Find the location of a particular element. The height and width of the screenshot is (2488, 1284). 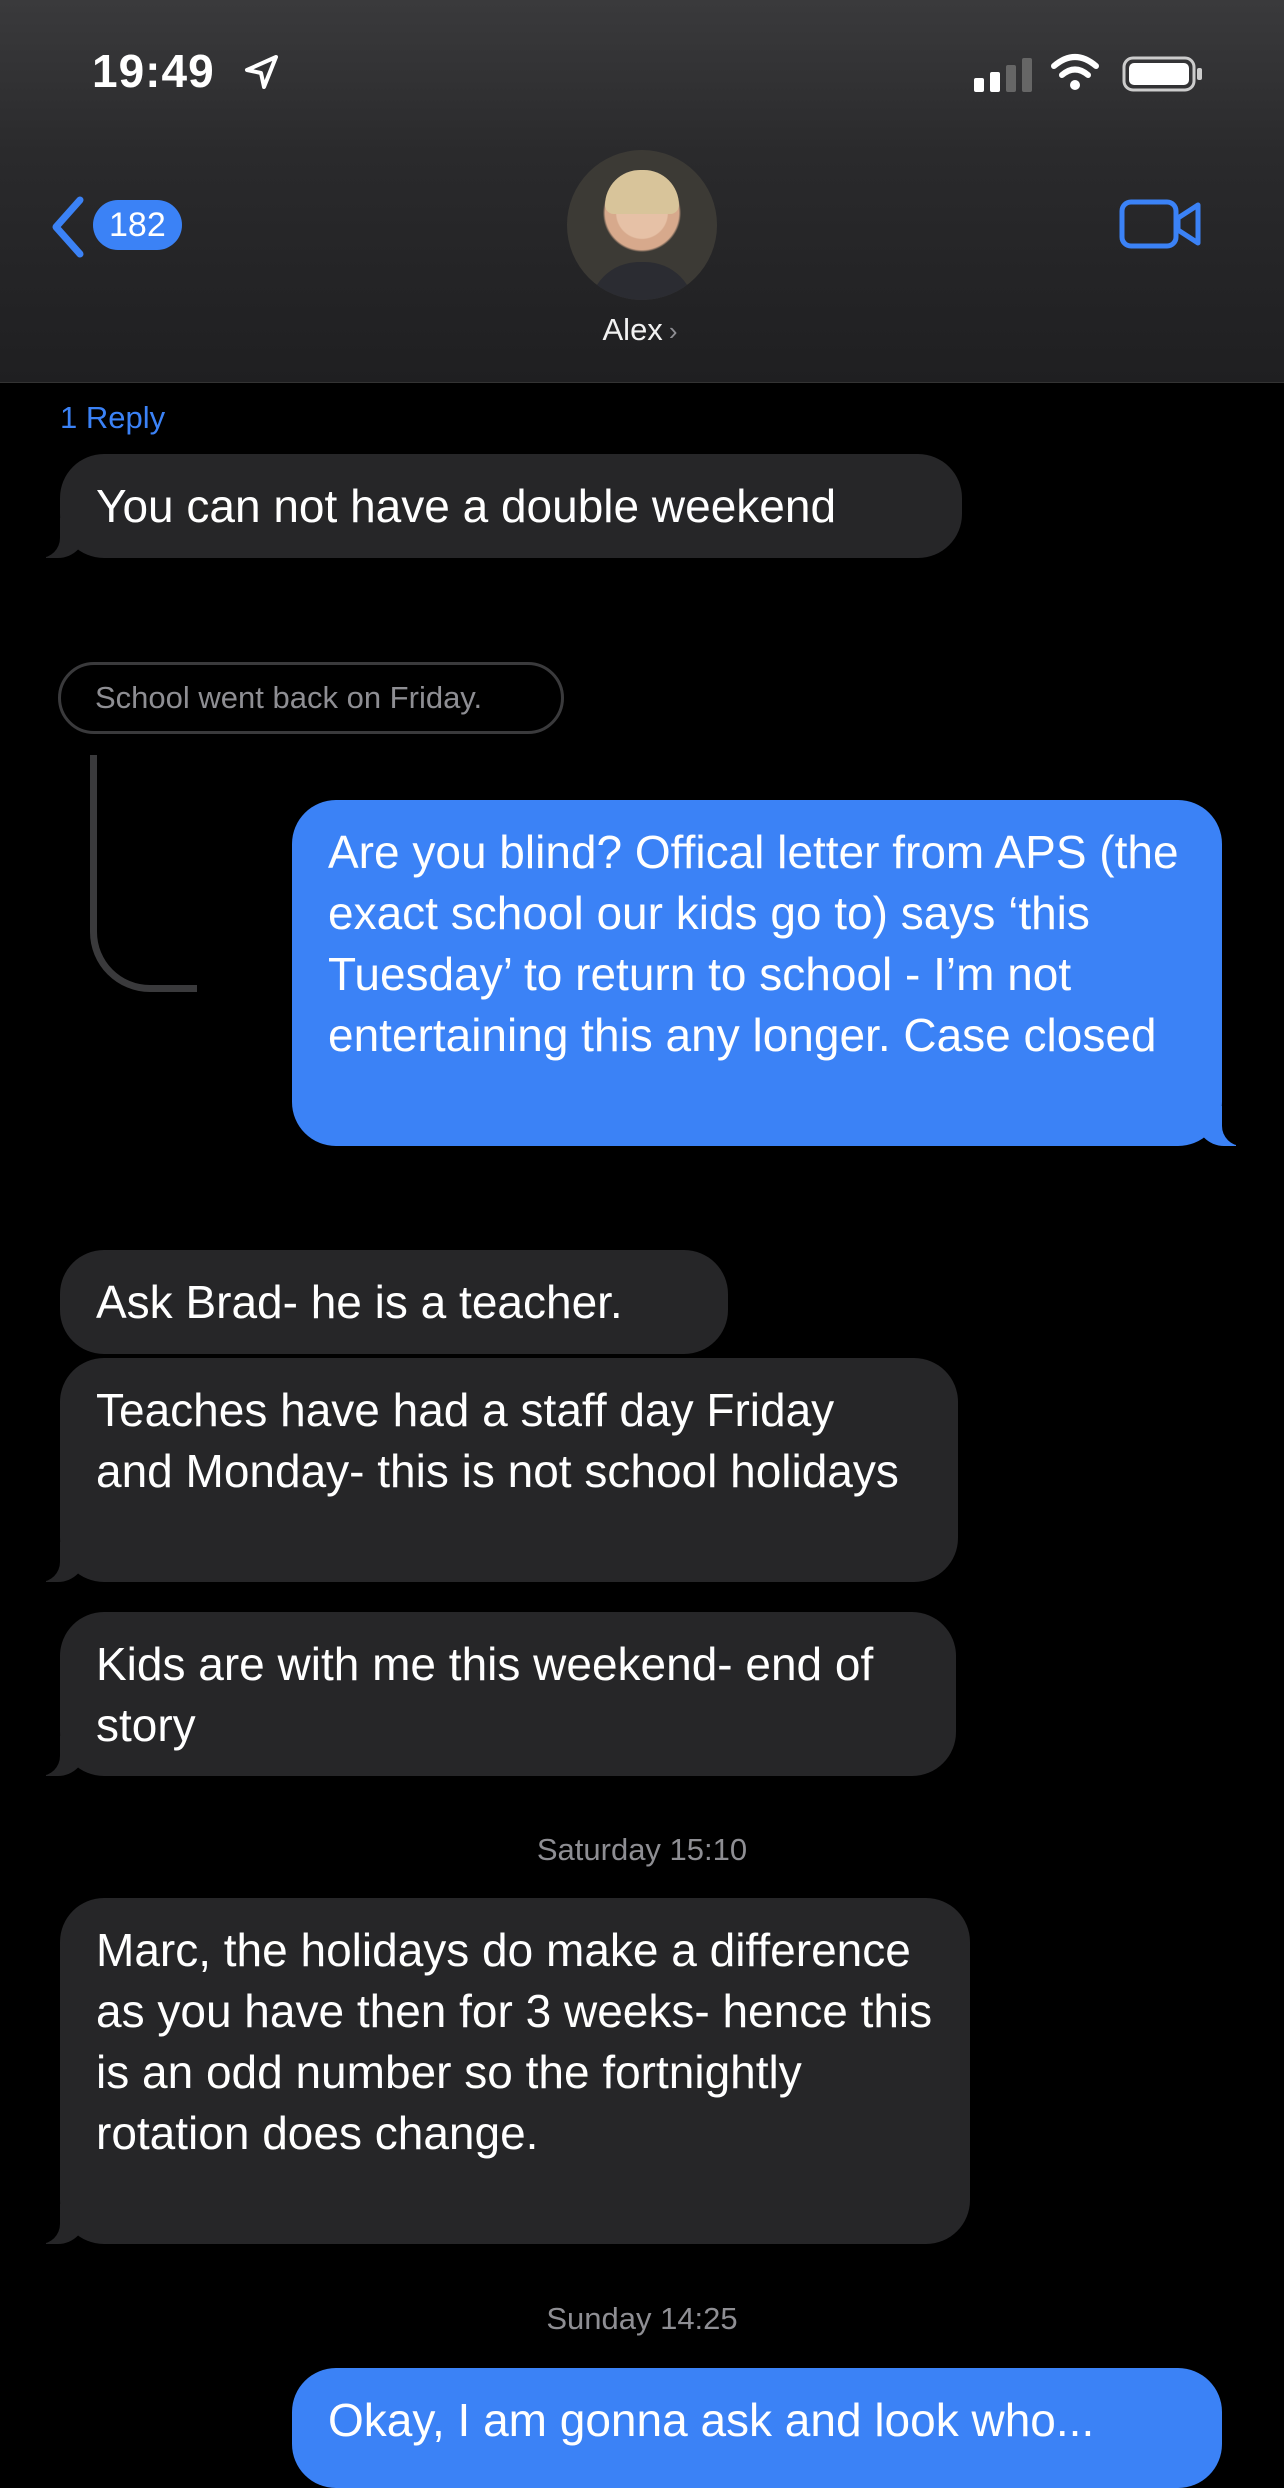

message-bubble-incoming: Ask Brad- he is a teacher. is located at coordinates (394, 1302).